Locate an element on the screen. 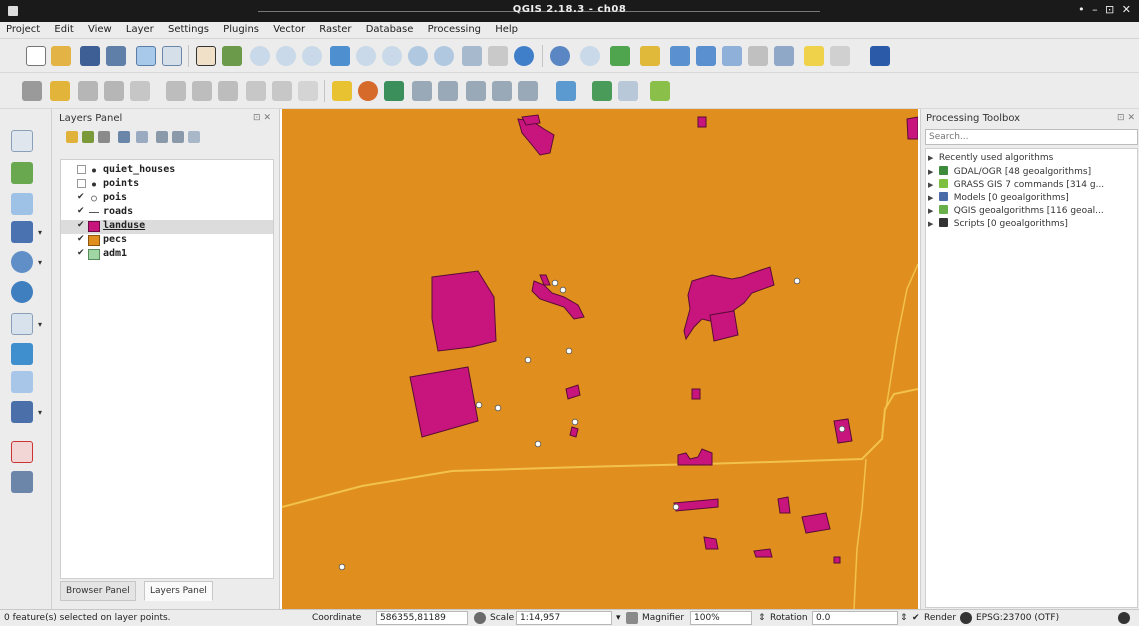  add-raster-layer-icon is located at coordinates (22, 173).